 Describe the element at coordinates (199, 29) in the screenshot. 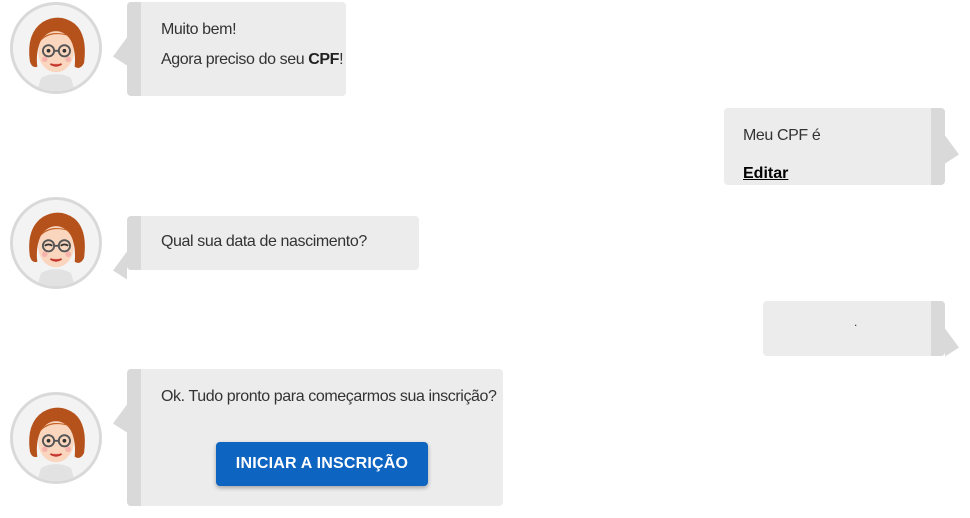

I see `bot-message-text: Muito bem!` at that location.